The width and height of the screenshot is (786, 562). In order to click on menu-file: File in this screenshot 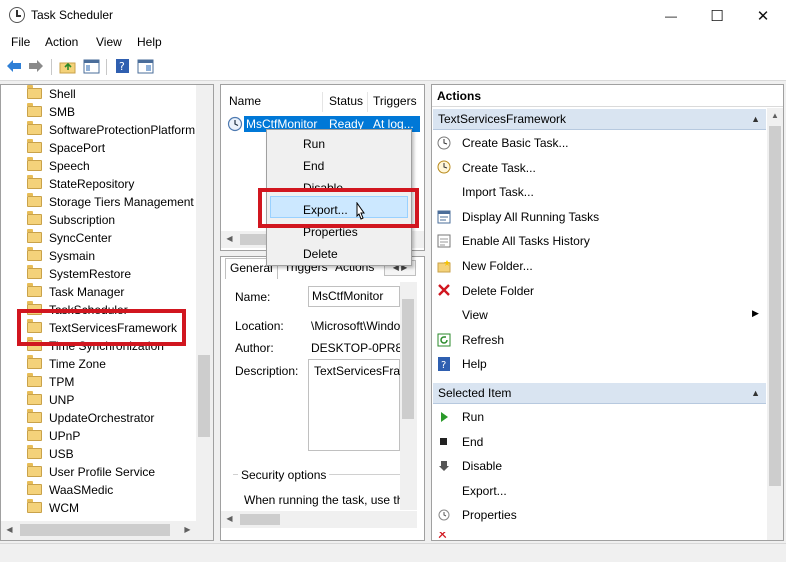, I will do `click(20, 42)`.